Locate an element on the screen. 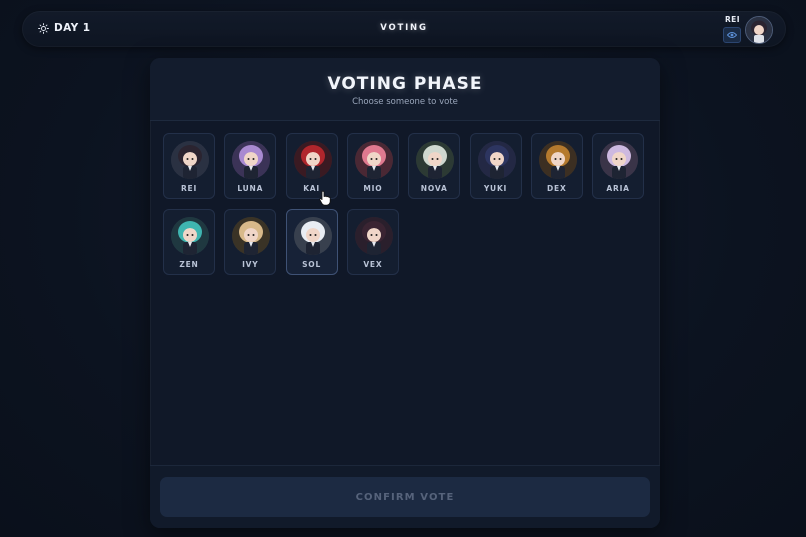  player-card-nova: NOVA is located at coordinates (434, 166).